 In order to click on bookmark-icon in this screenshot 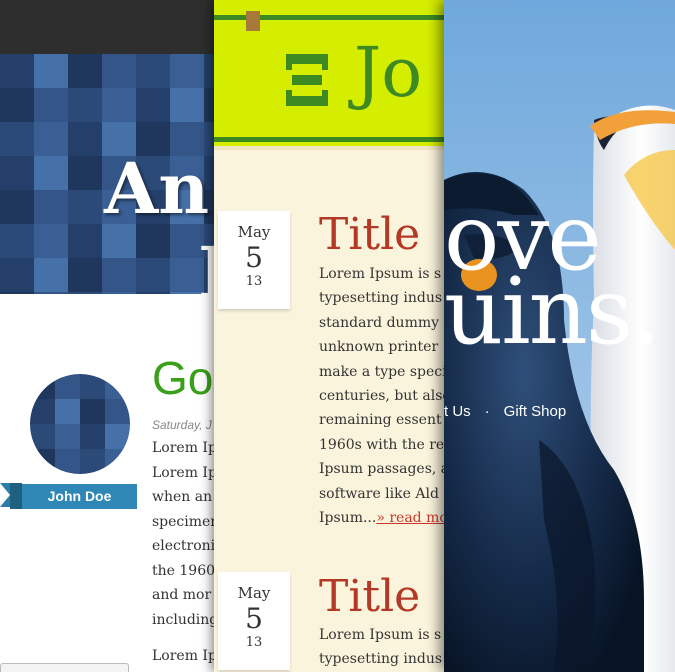, I will do `click(253, 21)`.